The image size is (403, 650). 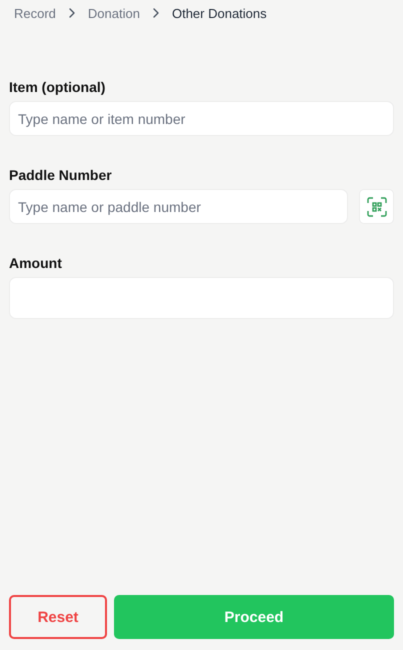 I want to click on breadcrumb-item: Record, so click(x=35, y=13).